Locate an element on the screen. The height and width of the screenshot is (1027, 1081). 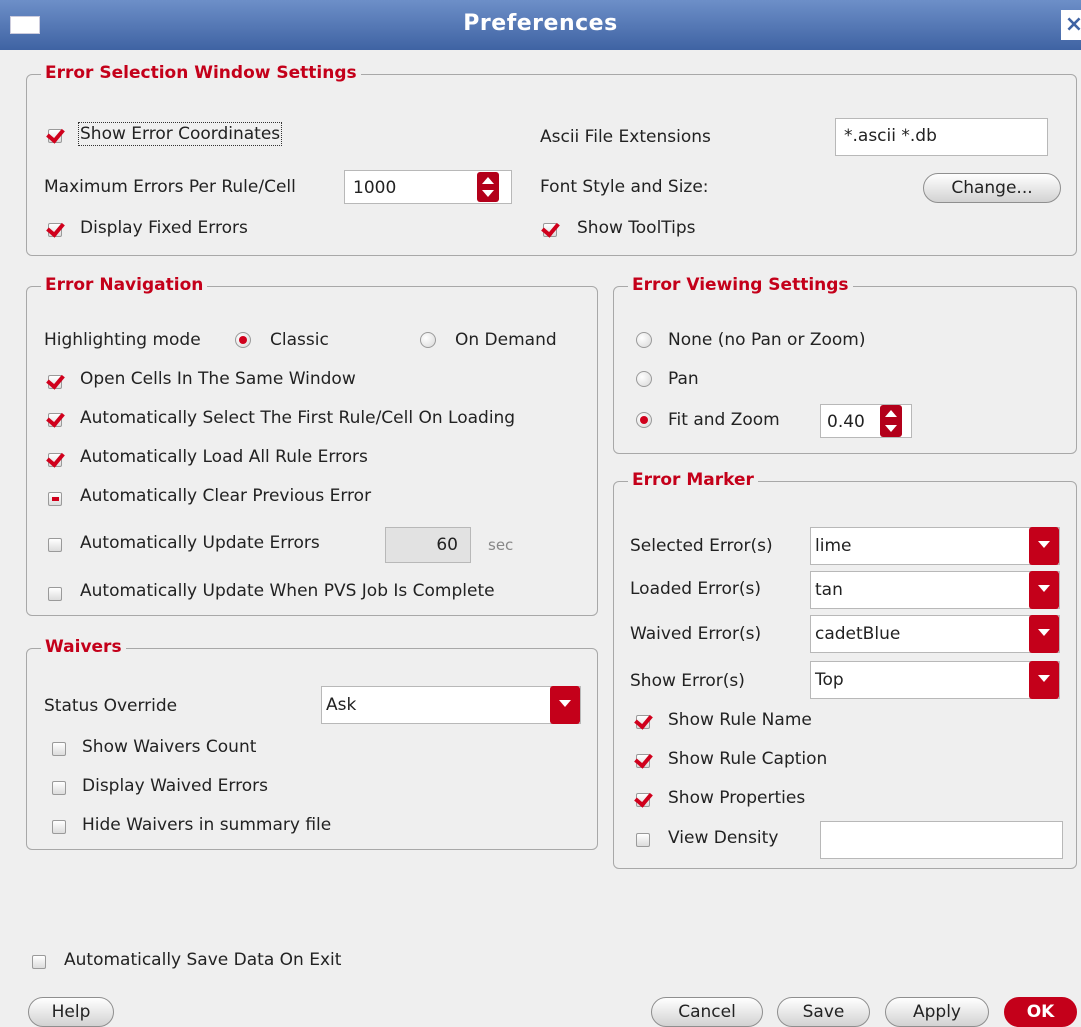
ok-button: OK is located at coordinates (1040, 1012).